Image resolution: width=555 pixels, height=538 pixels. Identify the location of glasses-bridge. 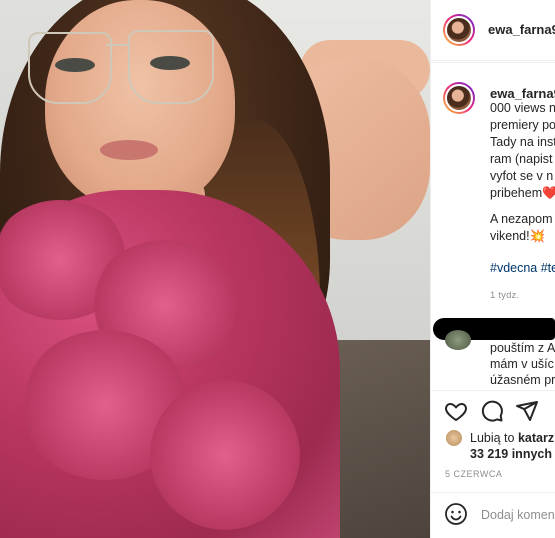
(118, 45).